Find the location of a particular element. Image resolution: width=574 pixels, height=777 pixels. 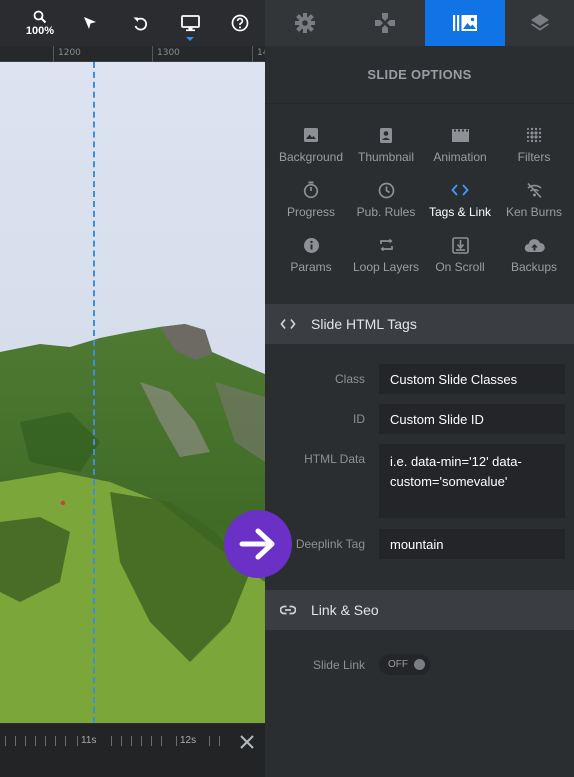

editor-toolbar: 100% is located at coordinates (132, 23).